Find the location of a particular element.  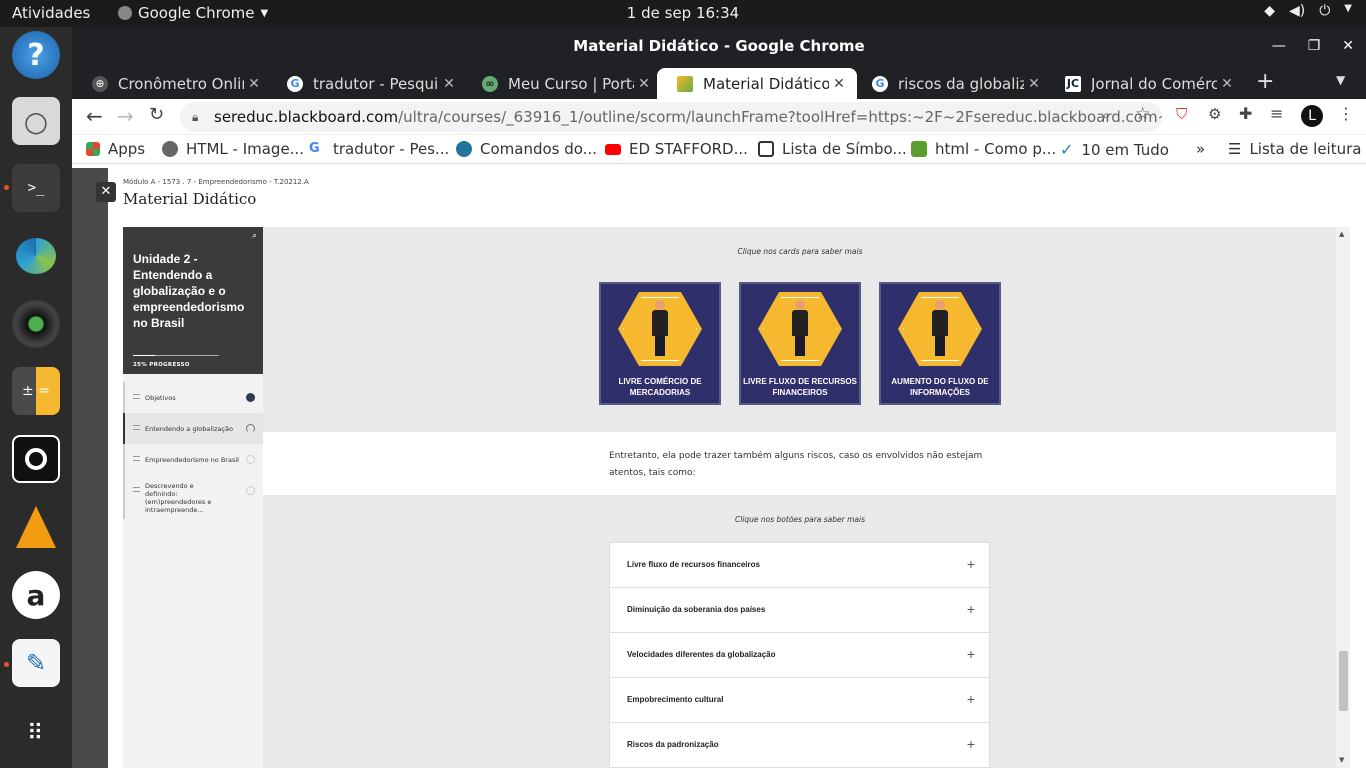

system-tray: ◆ ◀) ⏻ ▼ is located at coordinates (1308, 11).